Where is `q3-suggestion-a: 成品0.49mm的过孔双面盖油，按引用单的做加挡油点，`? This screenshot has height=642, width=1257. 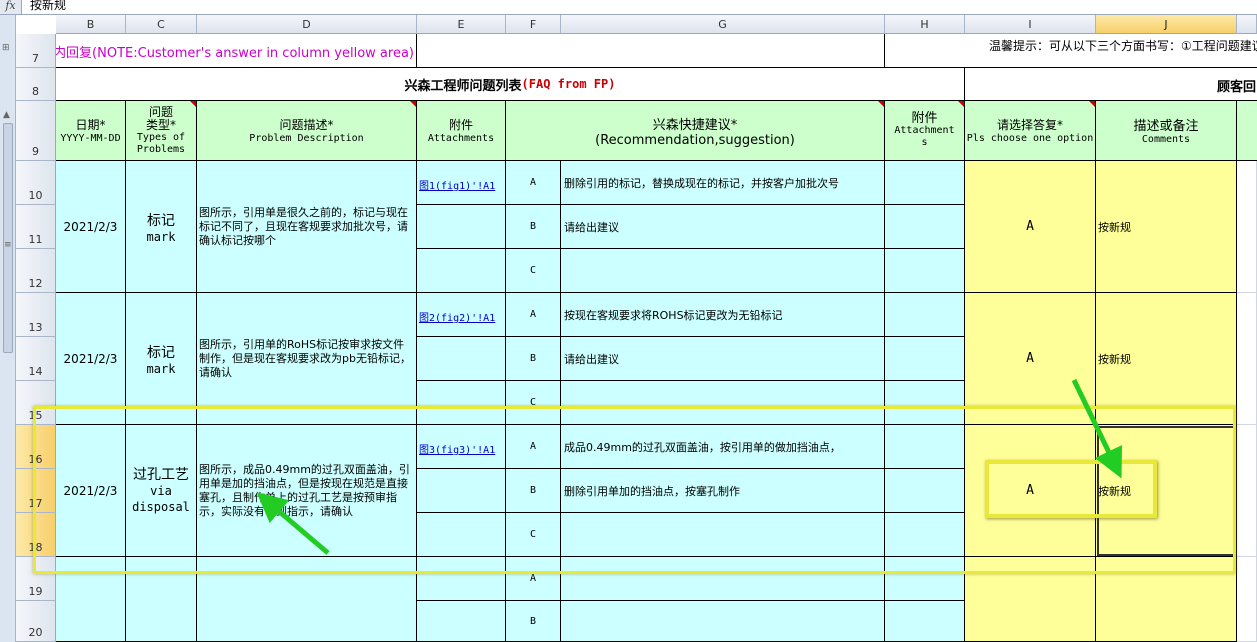 q3-suggestion-a: 成品0.49mm的过孔双面盖油，按引用单的做加挡油点， is located at coordinates (723, 447).